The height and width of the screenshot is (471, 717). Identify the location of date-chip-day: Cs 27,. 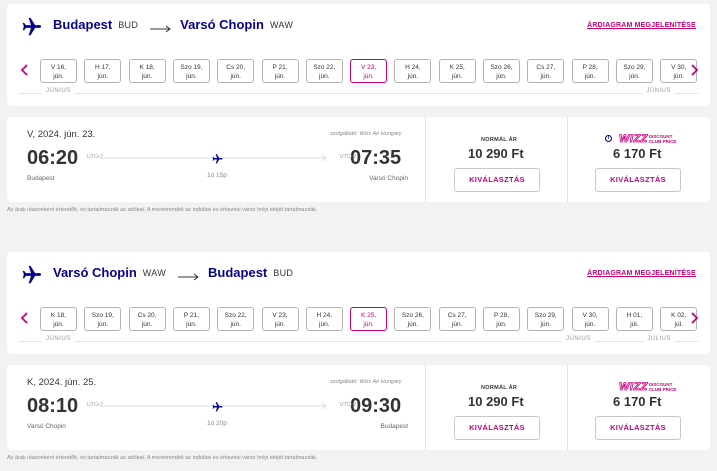
(457, 315).